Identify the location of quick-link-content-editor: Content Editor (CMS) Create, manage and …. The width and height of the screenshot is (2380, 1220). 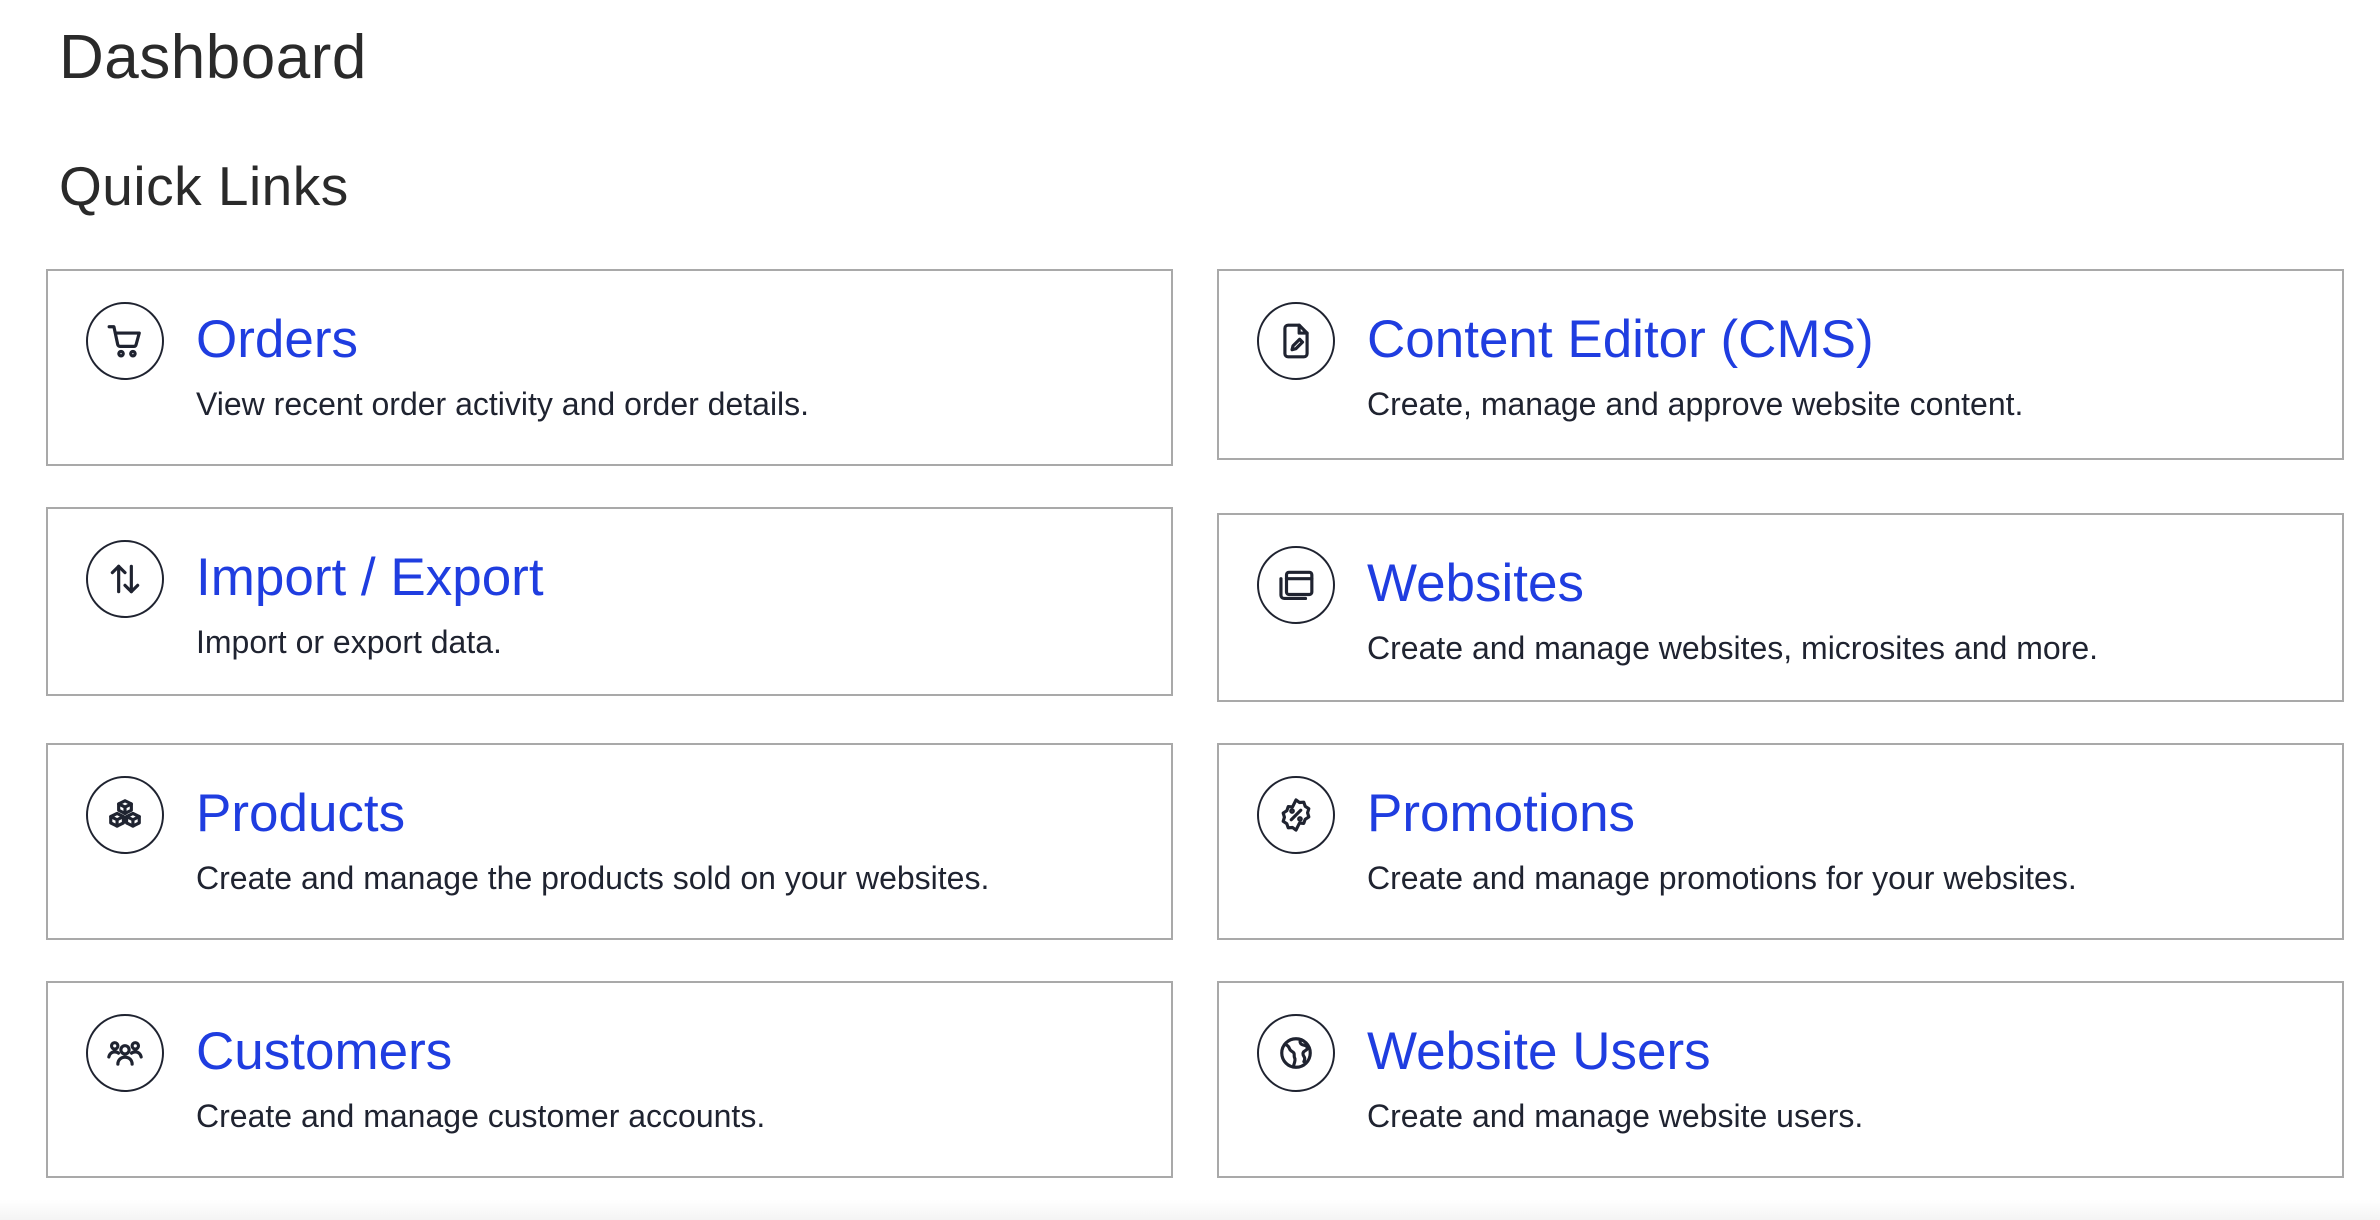
(1780, 364).